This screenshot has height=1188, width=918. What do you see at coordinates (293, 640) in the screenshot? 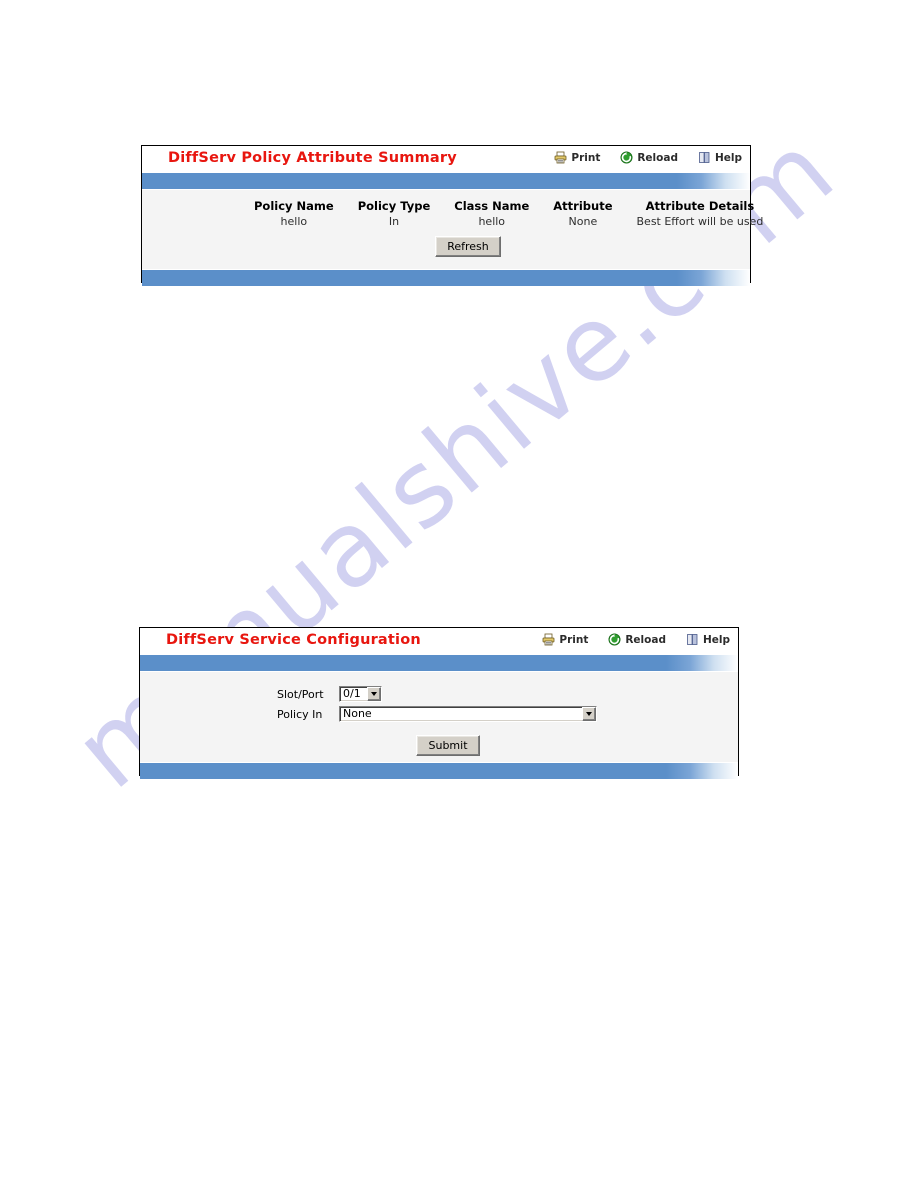
I see `page-title: DiffServ Service Configuration` at bounding box center [293, 640].